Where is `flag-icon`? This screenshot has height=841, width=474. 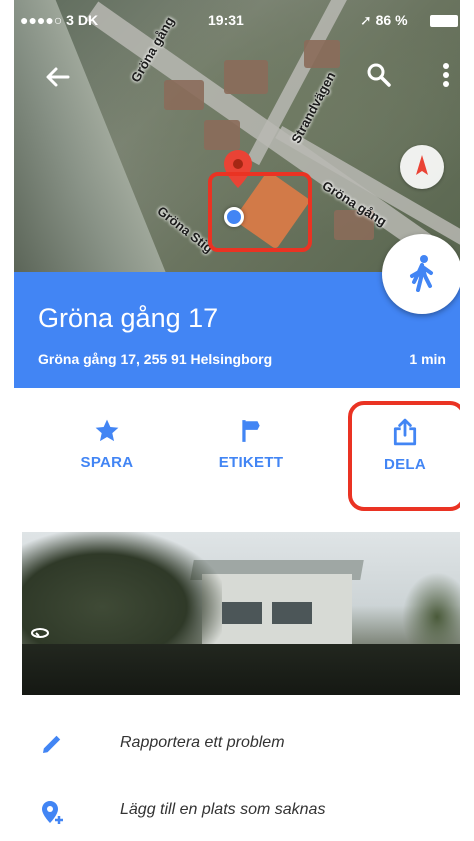
flag-icon is located at coordinates (251, 431).